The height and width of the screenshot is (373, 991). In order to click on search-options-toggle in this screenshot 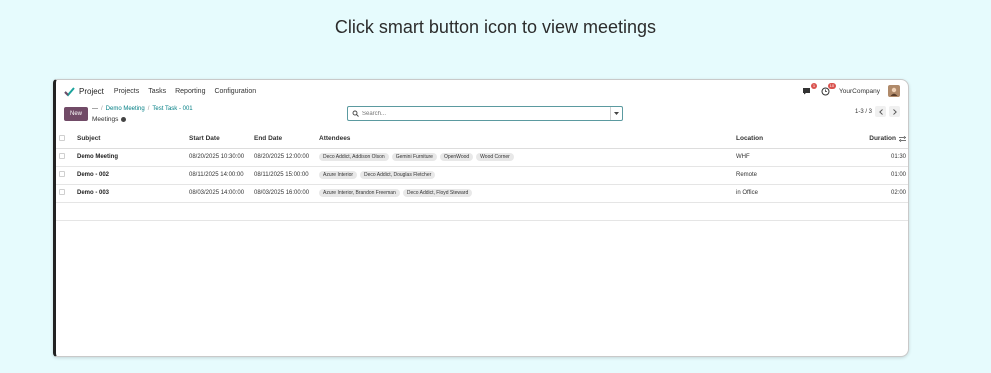, I will do `click(616, 113)`.